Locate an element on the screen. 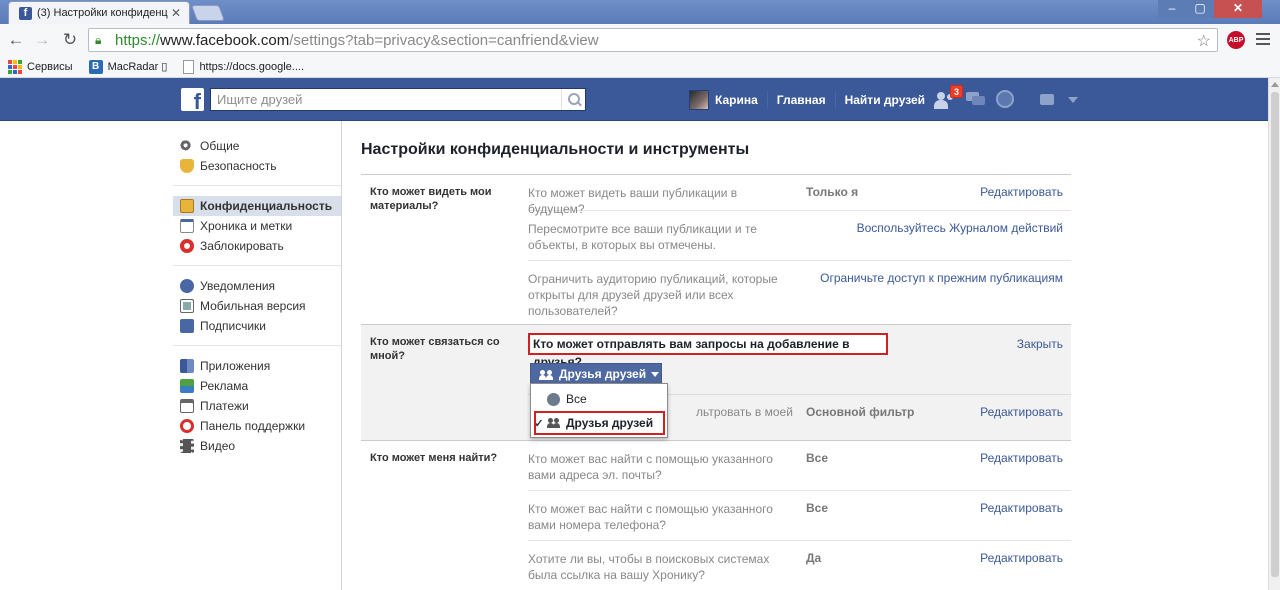 The height and width of the screenshot is (590, 1280). setting-value: Основной фильтр is located at coordinates (860, 412).